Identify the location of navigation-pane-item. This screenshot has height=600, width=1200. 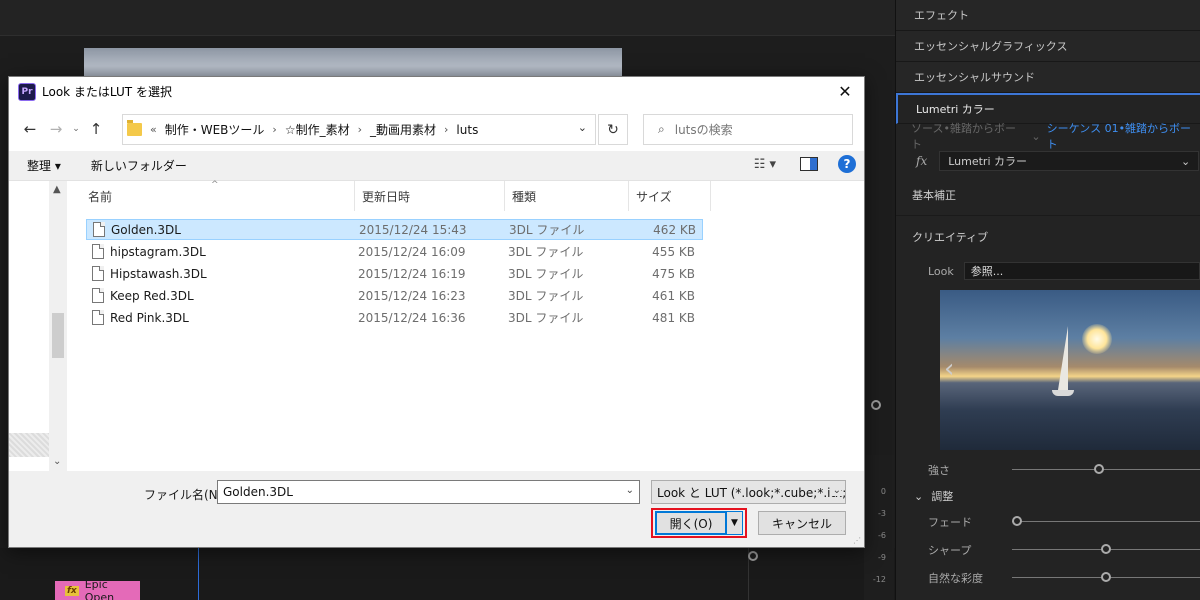
(29, 445).